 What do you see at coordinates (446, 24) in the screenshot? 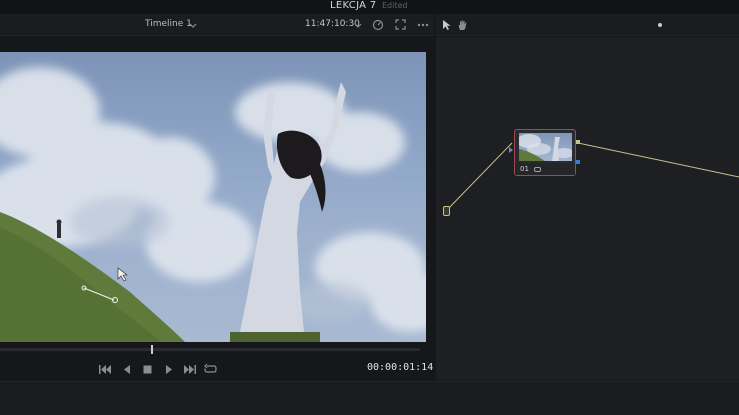
I see `pointer-icon` at bounding box center [446, 24].